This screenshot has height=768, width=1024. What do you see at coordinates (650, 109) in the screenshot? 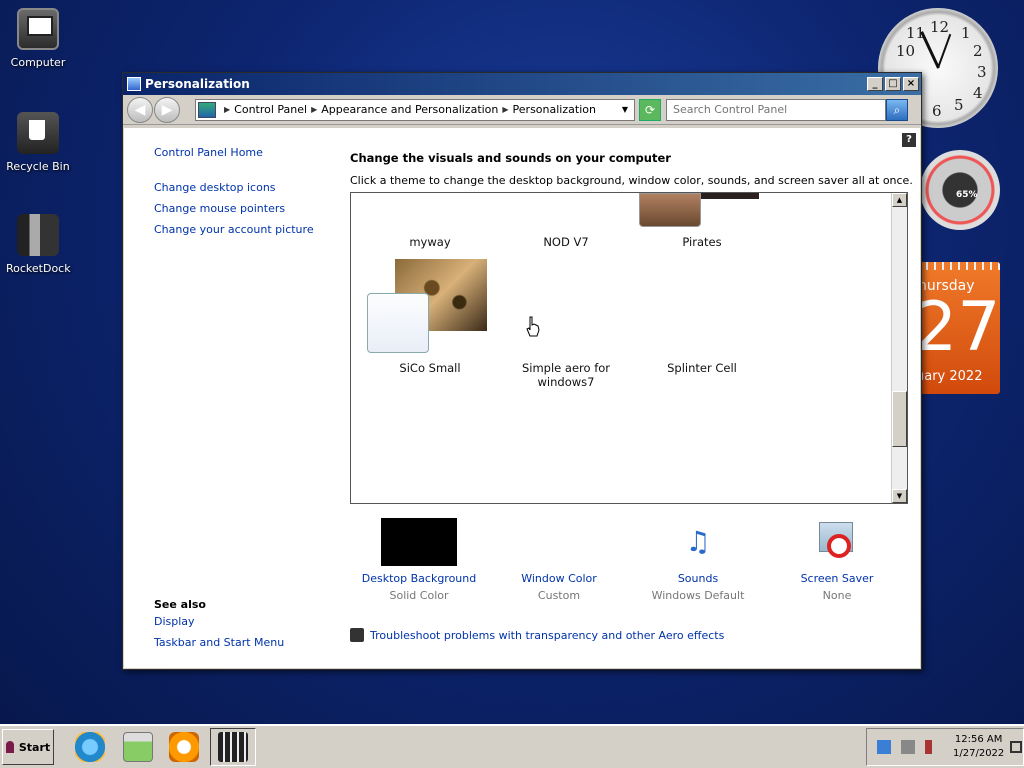
I see `refresh-button: ⟳` at bounding box center [650, 109].